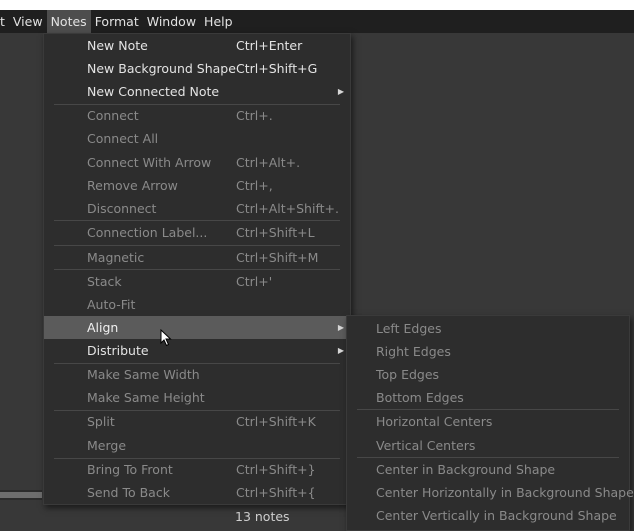 The width and height of the screenshot is (634, 531). What do you see at coordinates (28, 21) in the screenshot?
I see `menu-bar-item-view: View` at bounding box center [28, 21].